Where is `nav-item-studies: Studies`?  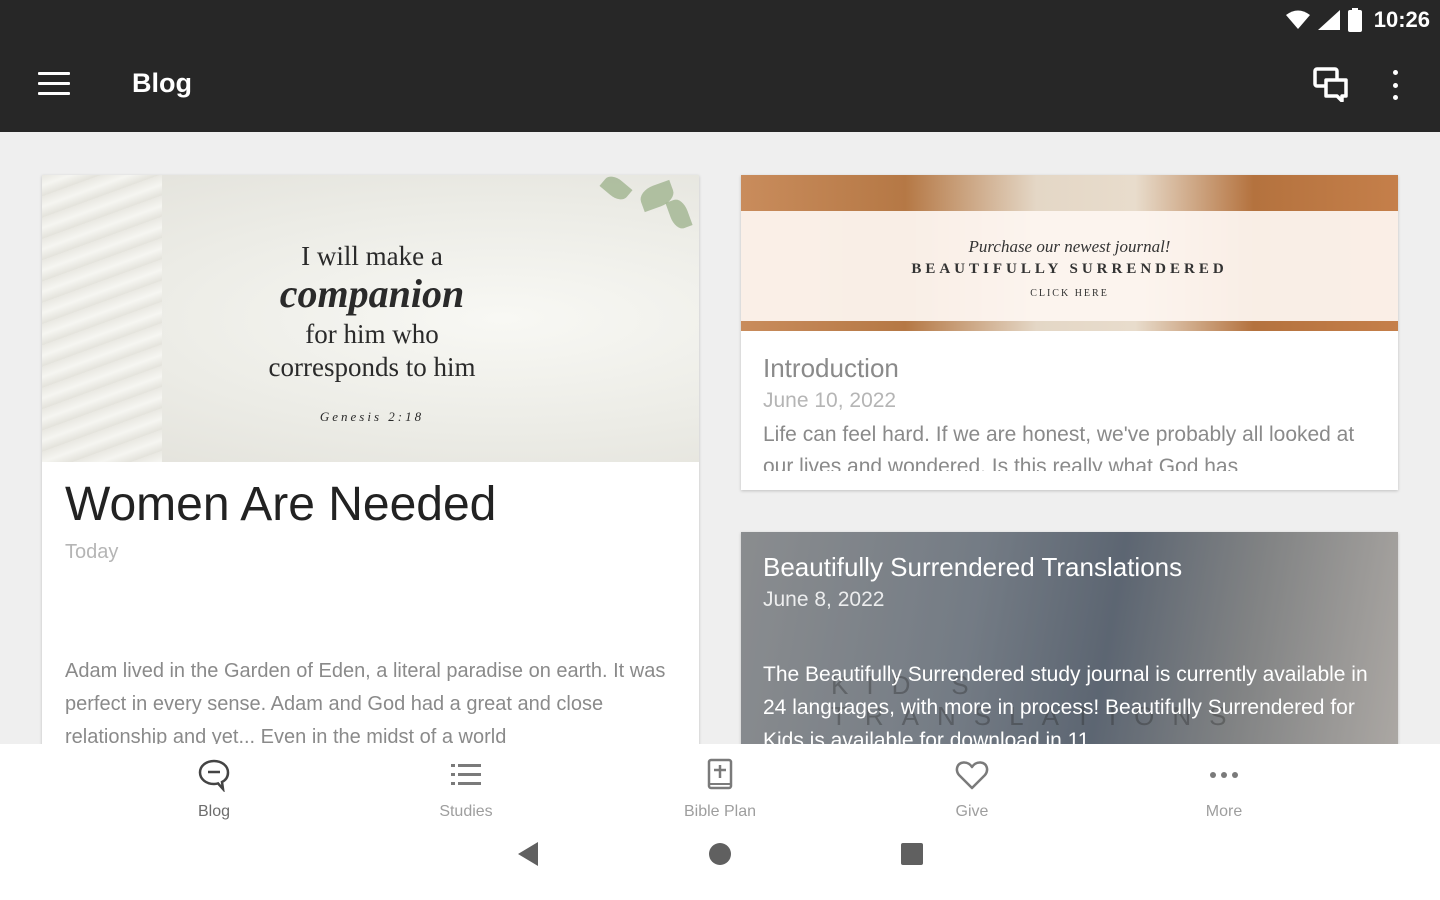
nav-item-studies: Studies is located at coordinates (466, 789).